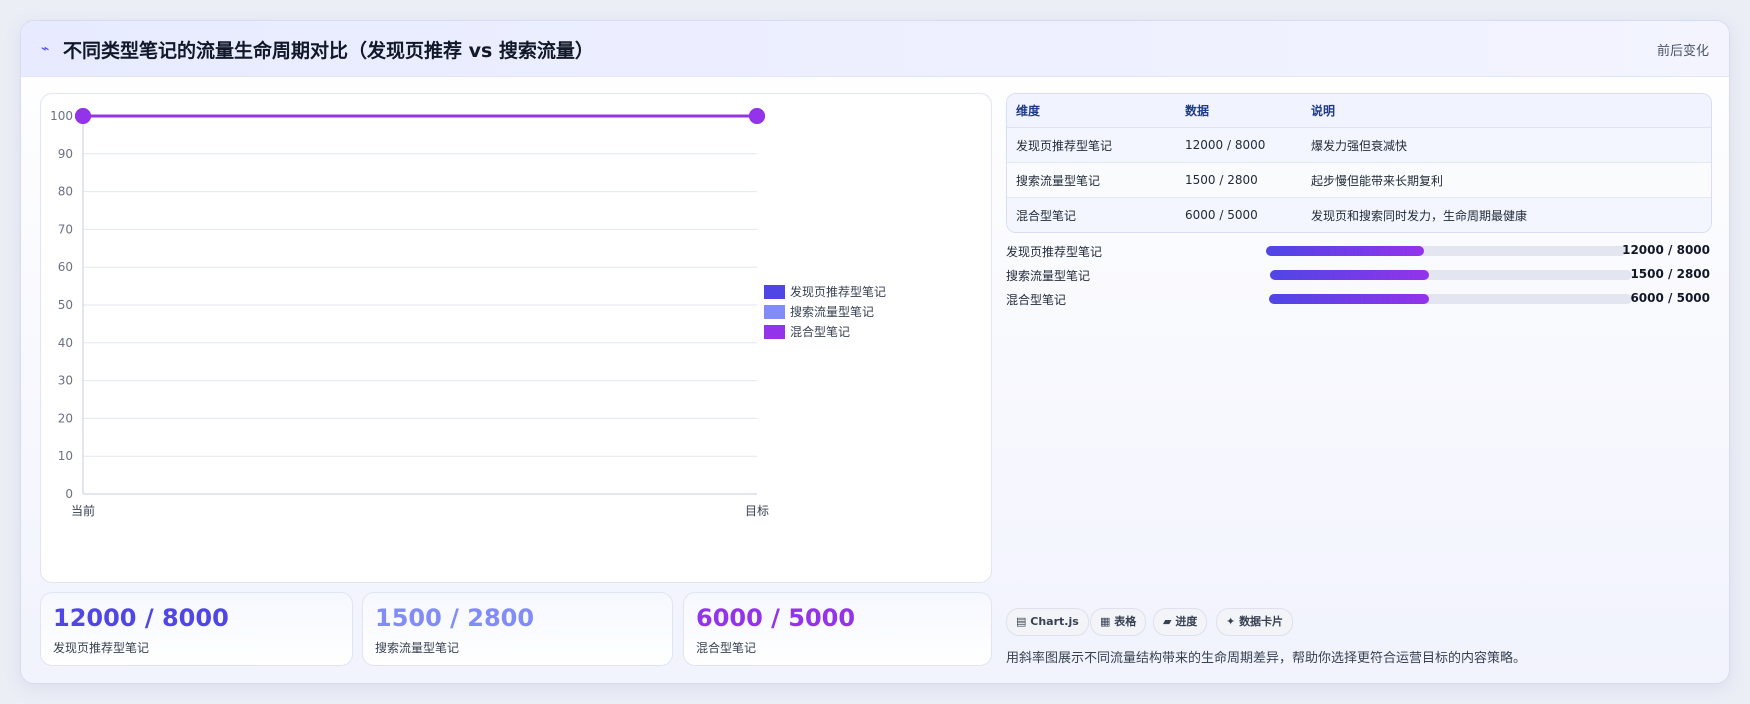 This screenshot has height=704, width=1750. What do you see at coordinates (1419, 215) in the screenshot?
I see `table-cell: 发现页和搜索同时发力，生命周期最健康` at bounding box center [1419, 215].